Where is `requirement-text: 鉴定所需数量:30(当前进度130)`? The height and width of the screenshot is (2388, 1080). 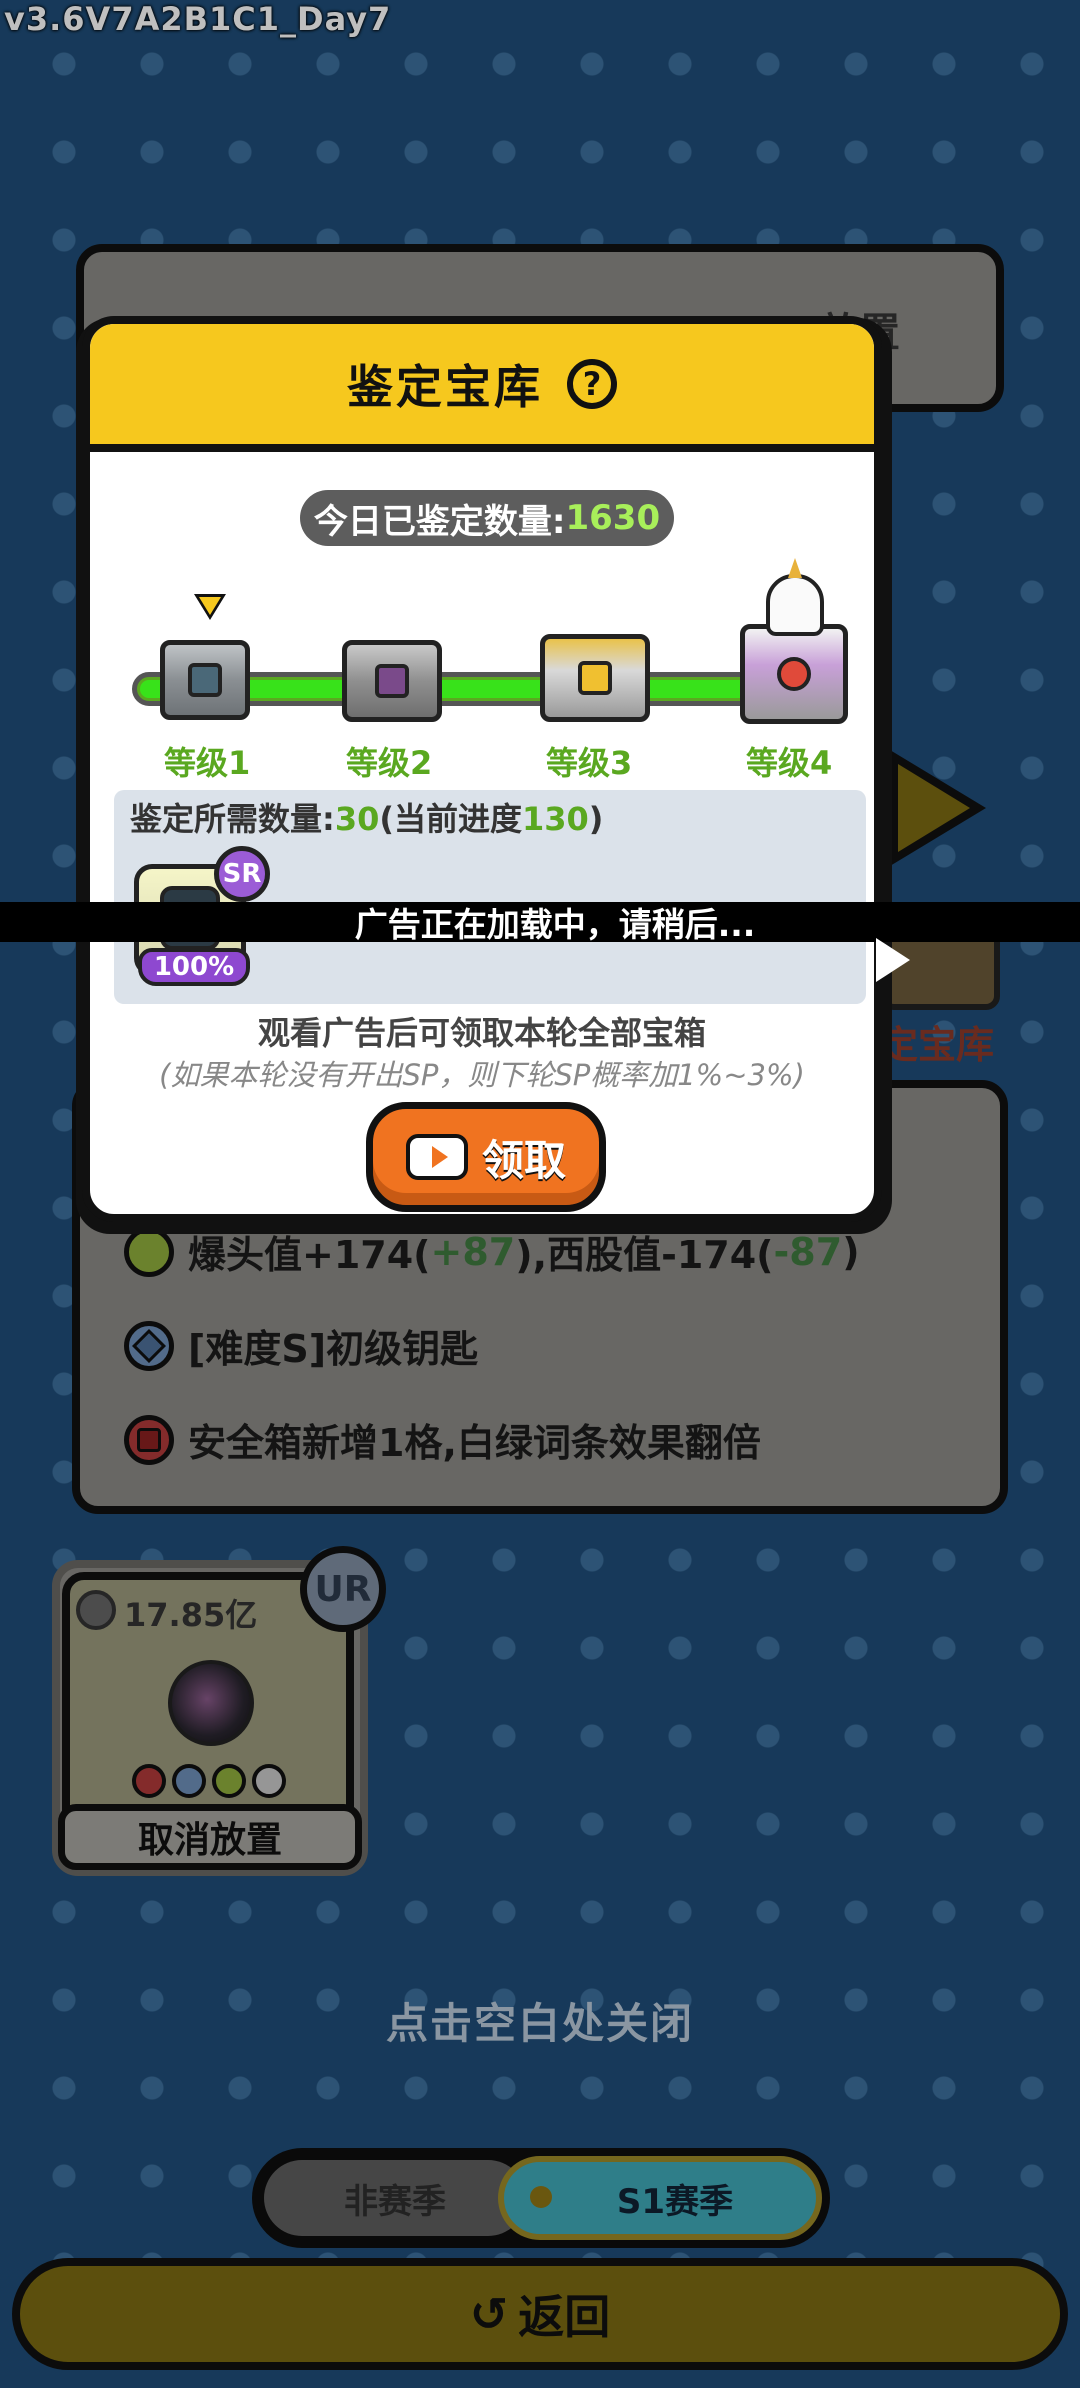
requirement-text: 鉴定所需数量:30(当前进度130) is located at coordinates (366, 817).